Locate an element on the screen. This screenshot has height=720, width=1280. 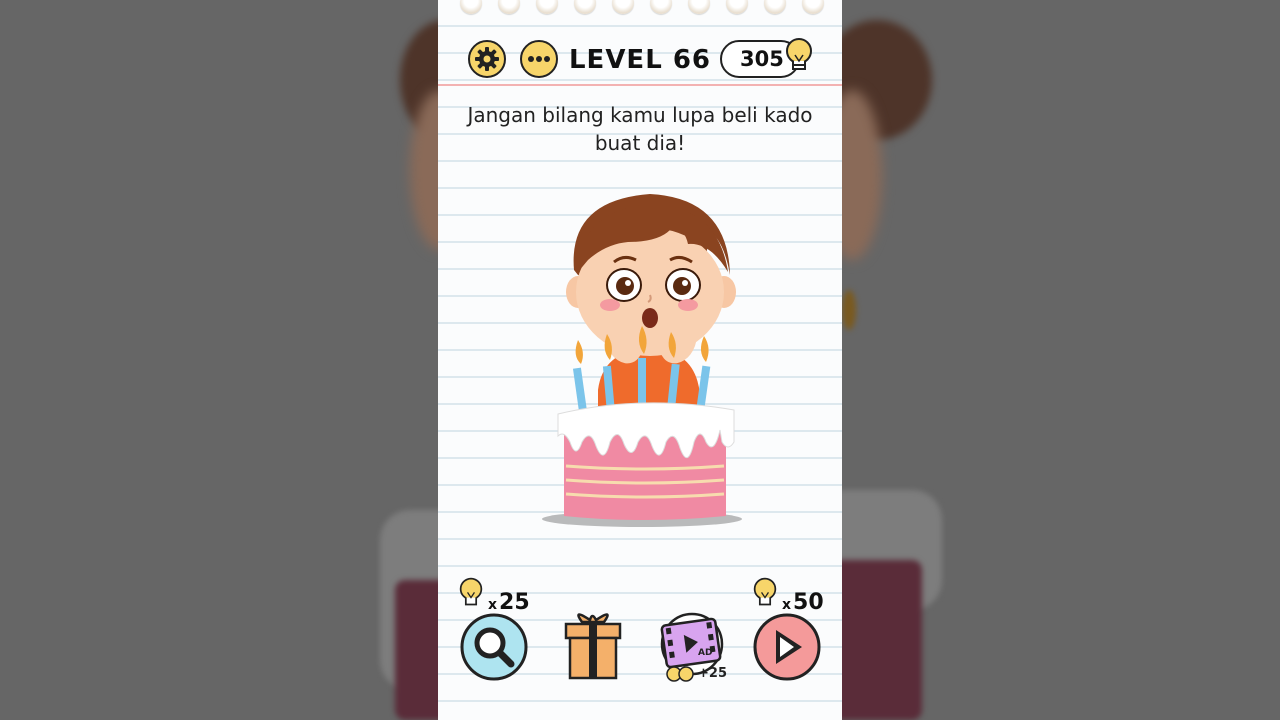
settings-button is located at coordinates (487, 59).